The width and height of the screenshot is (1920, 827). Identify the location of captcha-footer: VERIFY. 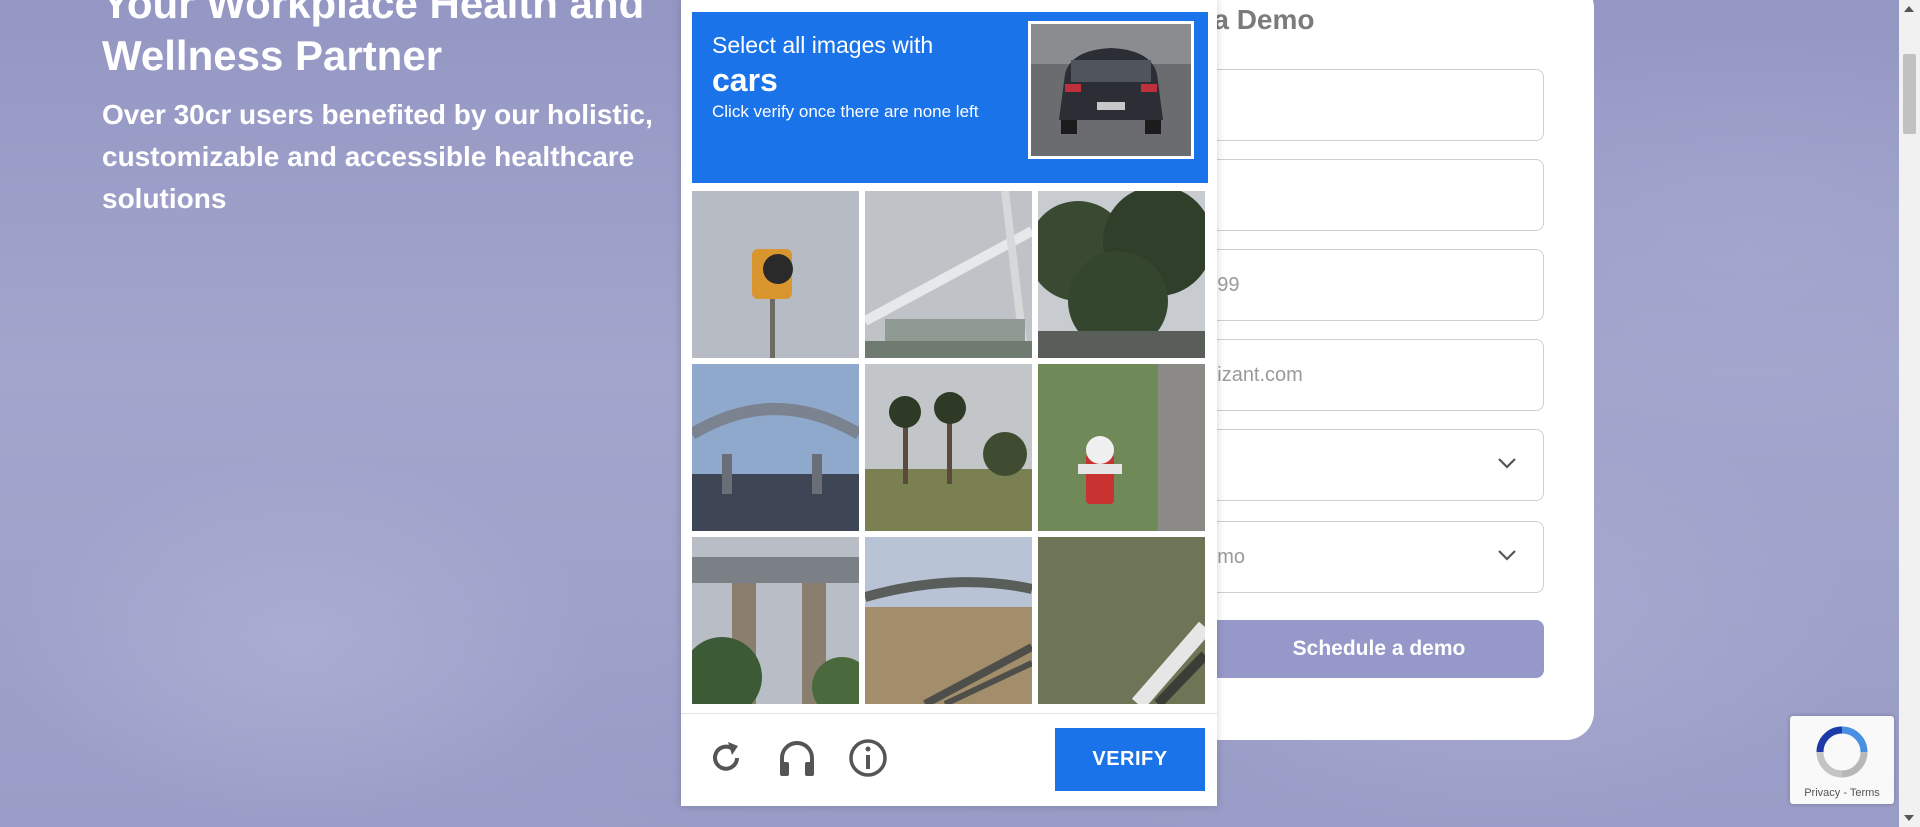
(949, 759).